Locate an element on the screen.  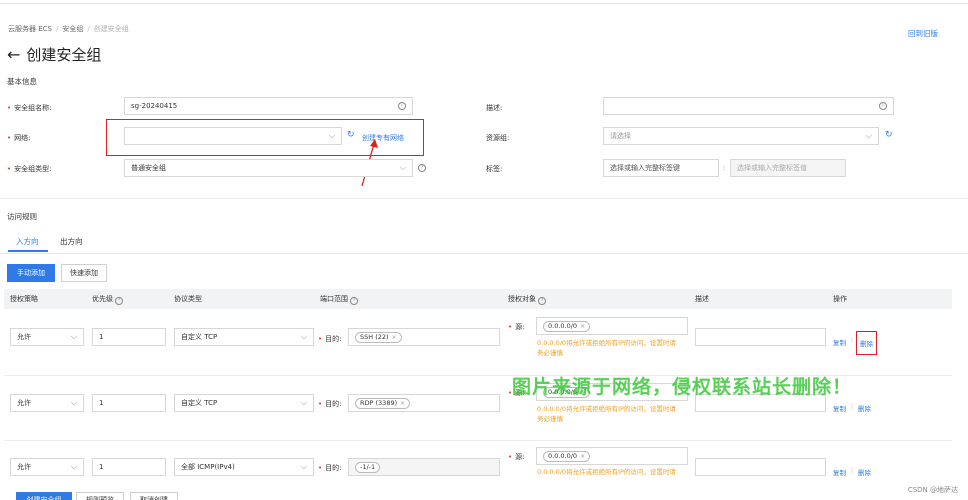
tag-value-input: 选择或输入完整标签值 is located at coordinates (788, 168).